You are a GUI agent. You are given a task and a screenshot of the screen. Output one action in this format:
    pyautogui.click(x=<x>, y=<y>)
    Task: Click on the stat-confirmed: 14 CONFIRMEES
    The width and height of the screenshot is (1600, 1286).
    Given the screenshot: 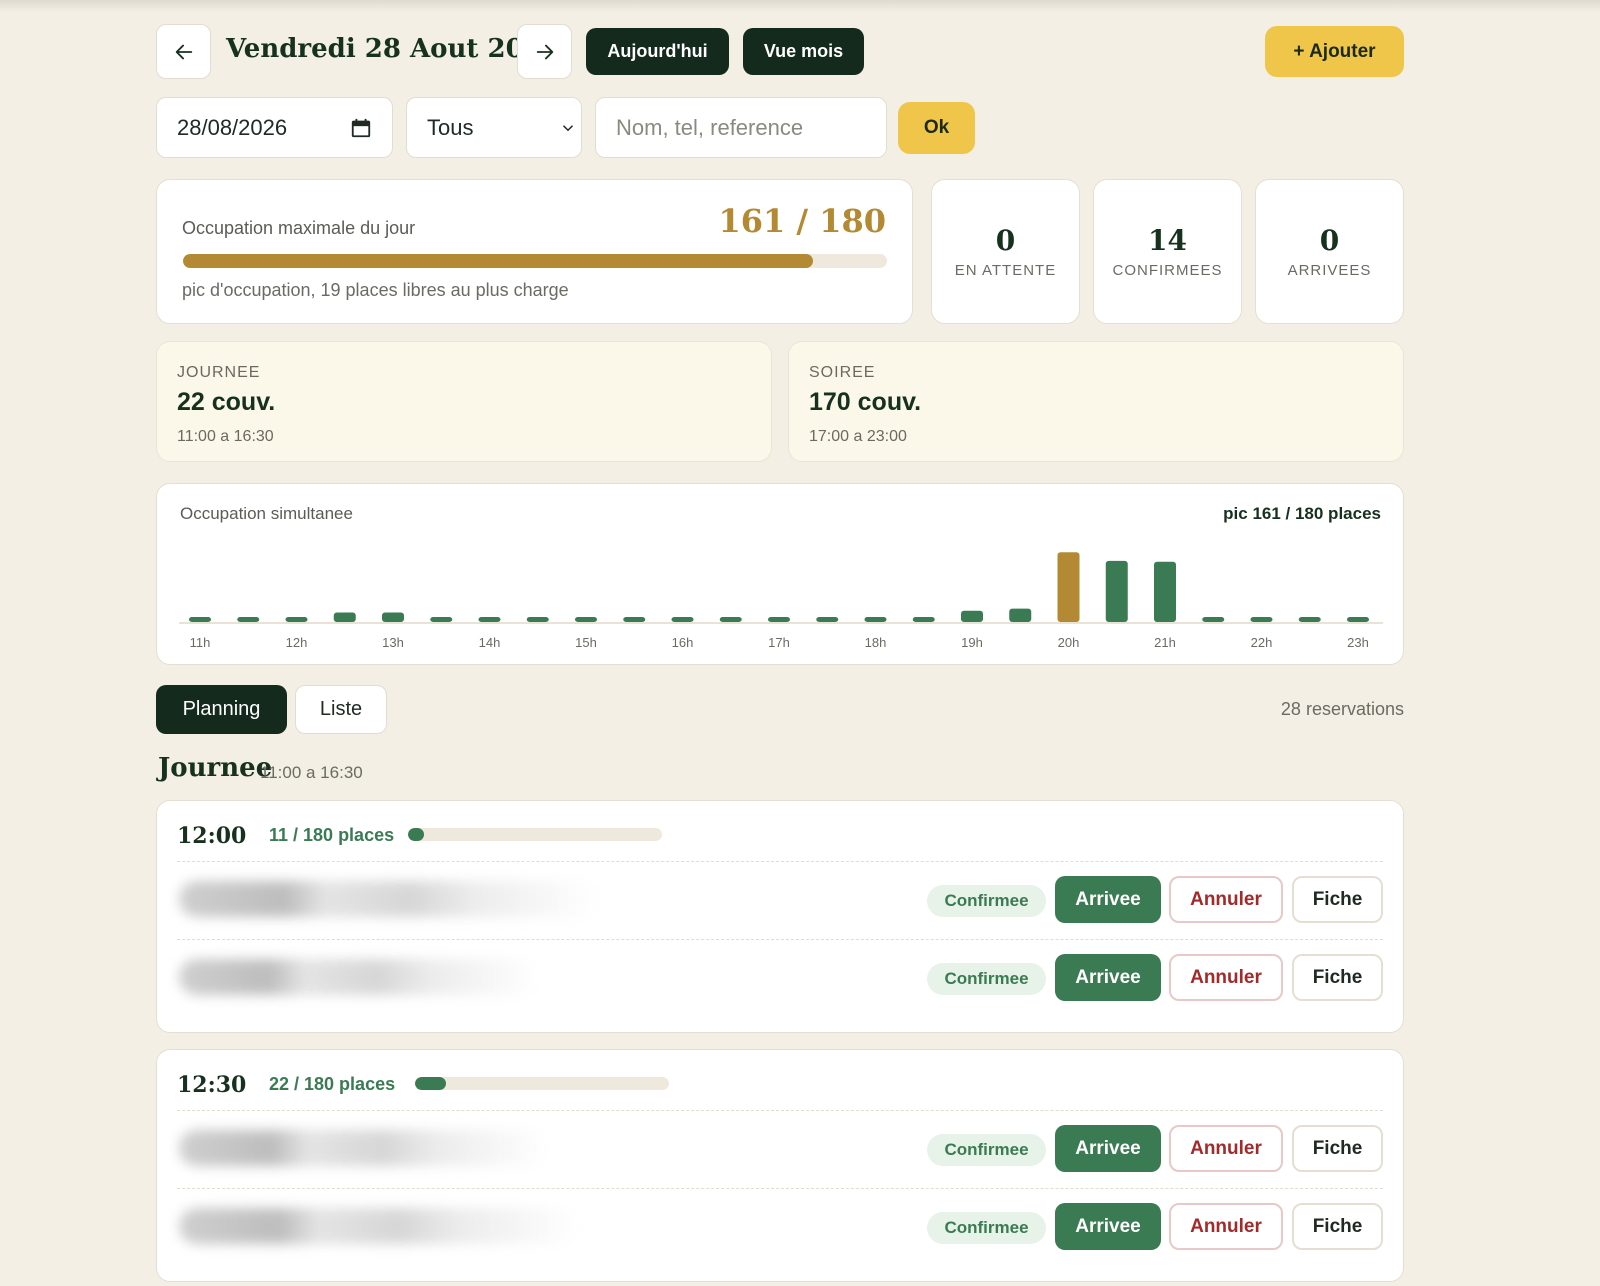 What is the action you would take?
    pyautogui.click(x=1167, y=251)
    